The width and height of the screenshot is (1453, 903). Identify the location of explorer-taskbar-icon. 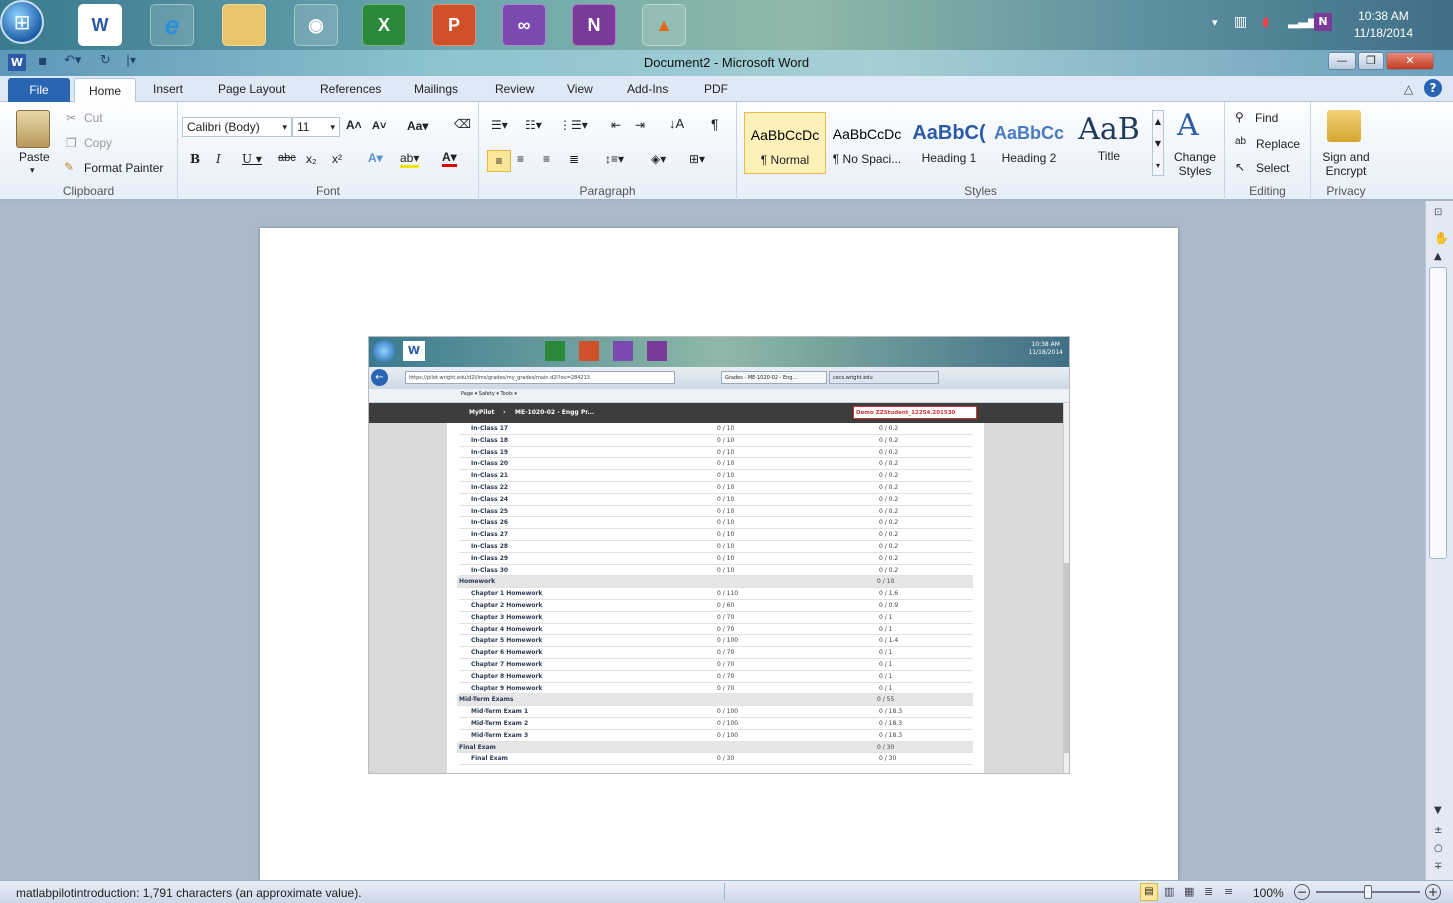
(244, 25).